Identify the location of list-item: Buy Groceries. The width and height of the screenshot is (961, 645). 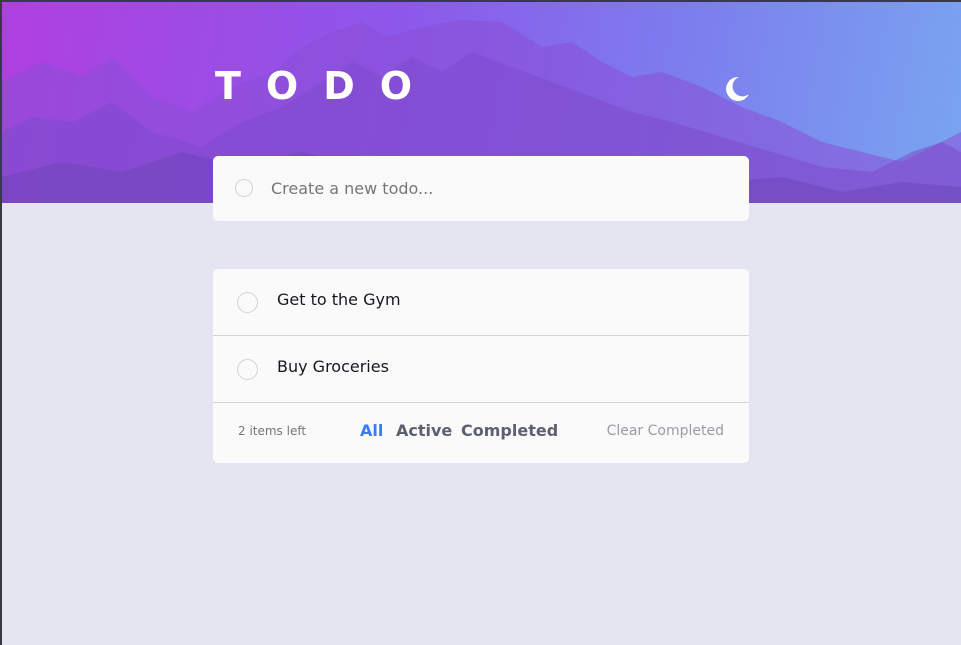
(481, 369).